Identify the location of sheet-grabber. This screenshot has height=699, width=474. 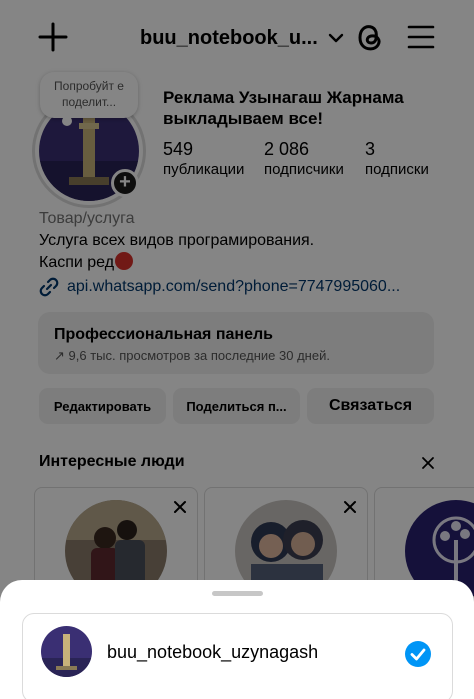
(237, 593).